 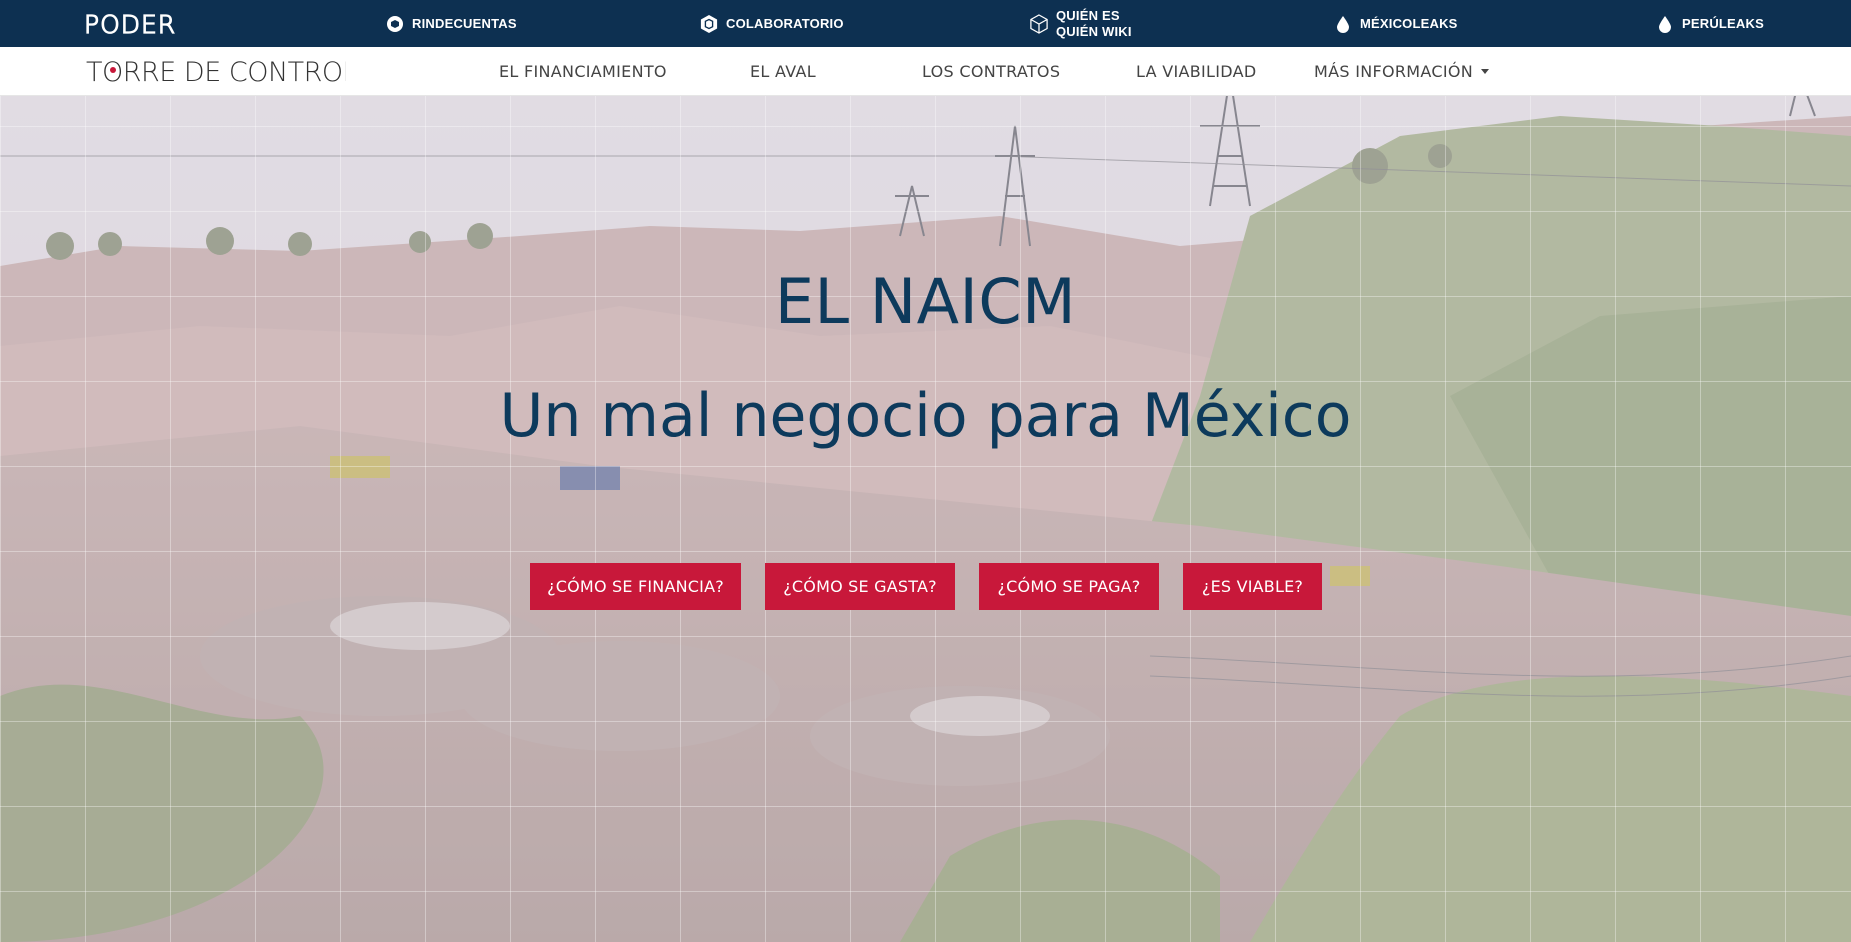 I want to click on nav-los-contratos: LOS CONTRATOS, so click(x=991, y=71).